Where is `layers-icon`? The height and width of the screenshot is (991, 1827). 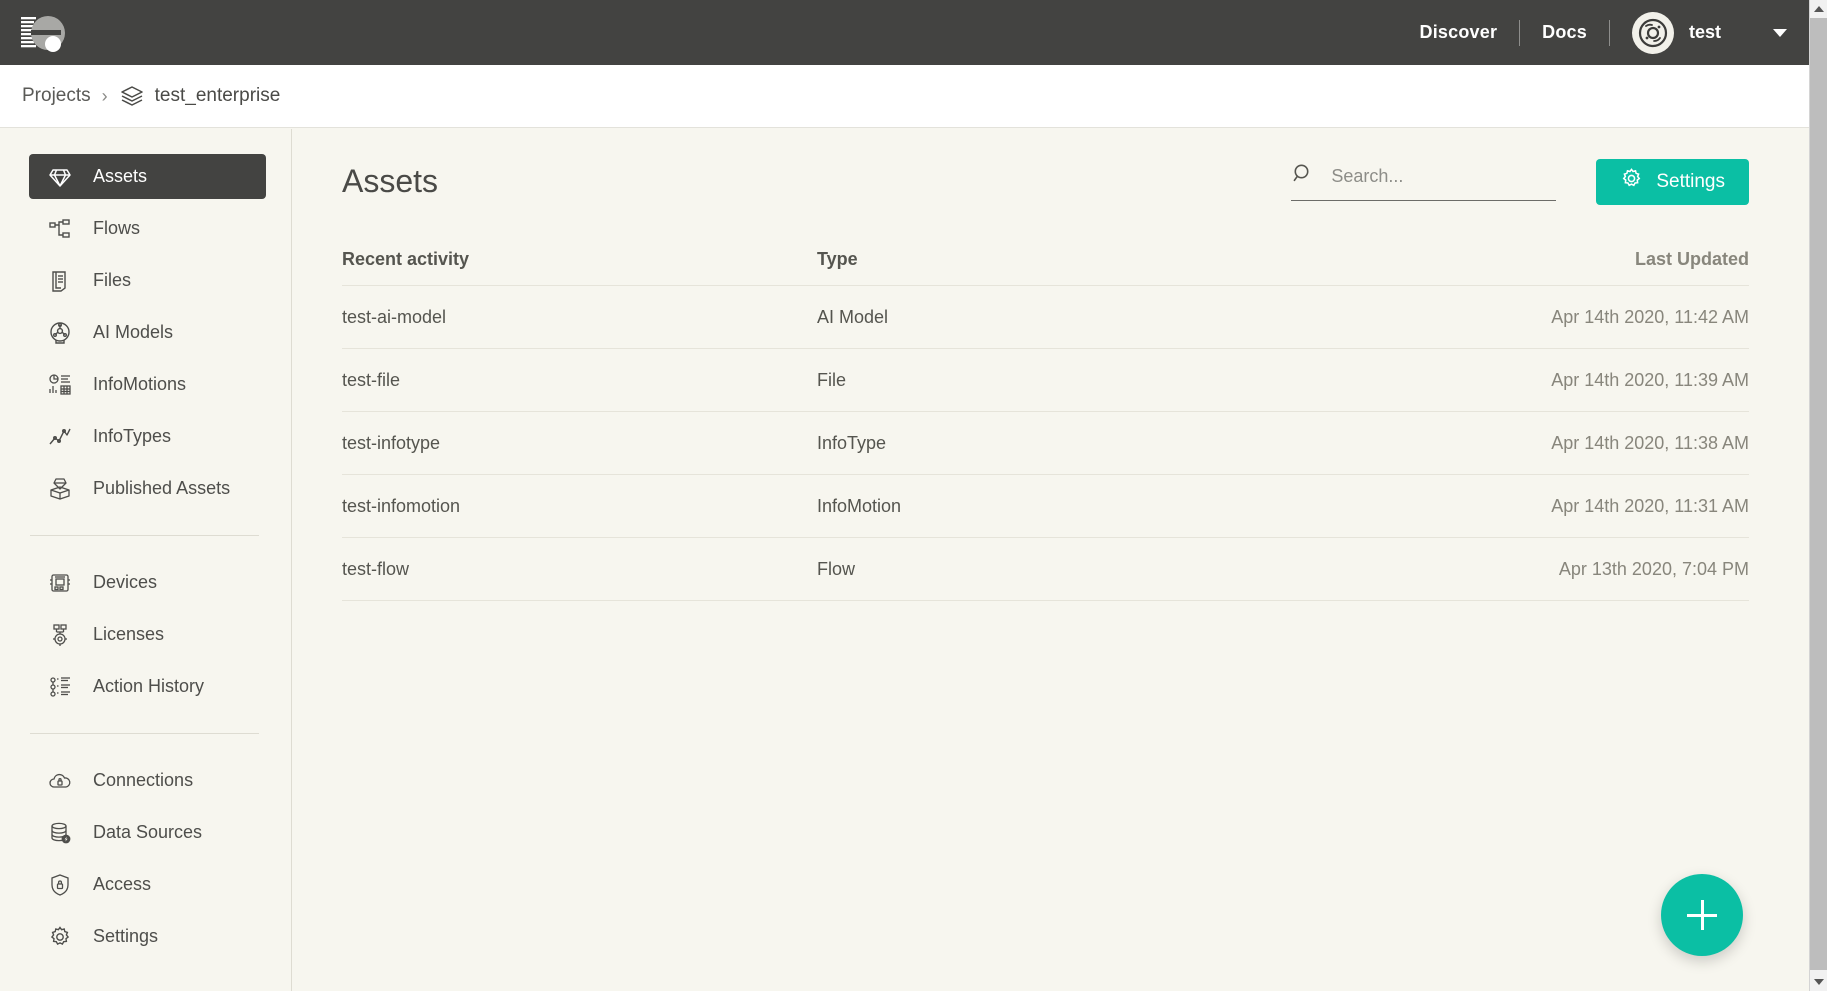 layers-icon is located at coordinates (132, 96).